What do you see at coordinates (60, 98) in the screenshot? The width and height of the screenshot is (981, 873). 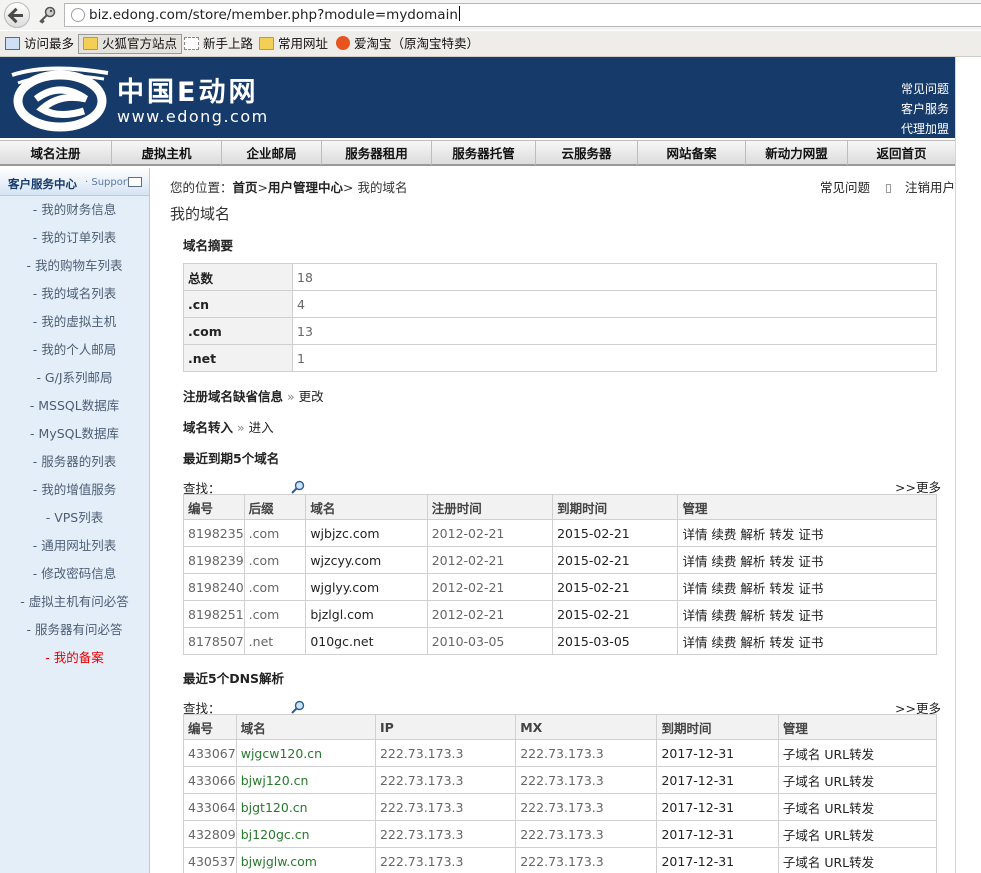 I see `edong-logo-icon` at bounding box center [60, 98].